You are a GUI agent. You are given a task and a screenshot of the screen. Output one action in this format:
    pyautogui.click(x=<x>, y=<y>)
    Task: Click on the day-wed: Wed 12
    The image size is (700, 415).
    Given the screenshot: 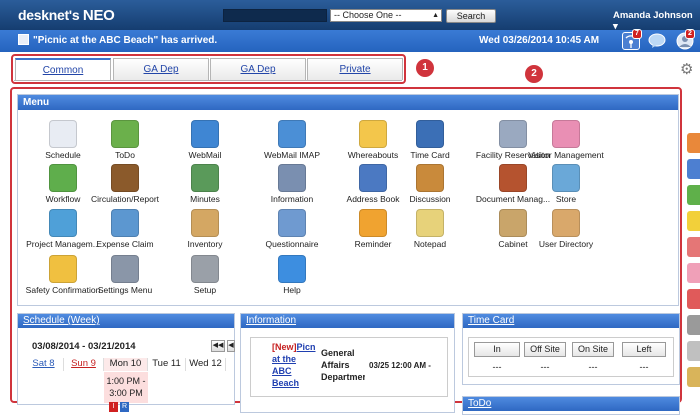 What is the action you would take?
    pyautogui.click(x=206, y=364)
    